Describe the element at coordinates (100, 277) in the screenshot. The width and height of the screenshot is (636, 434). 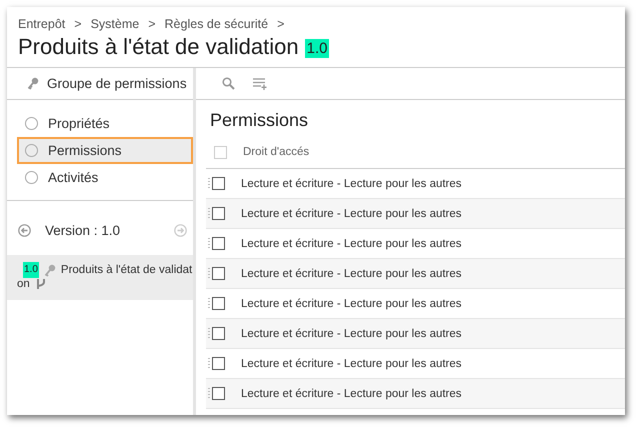
I see `version-card: 1.0 Produits à l'état de validat on` at that location.